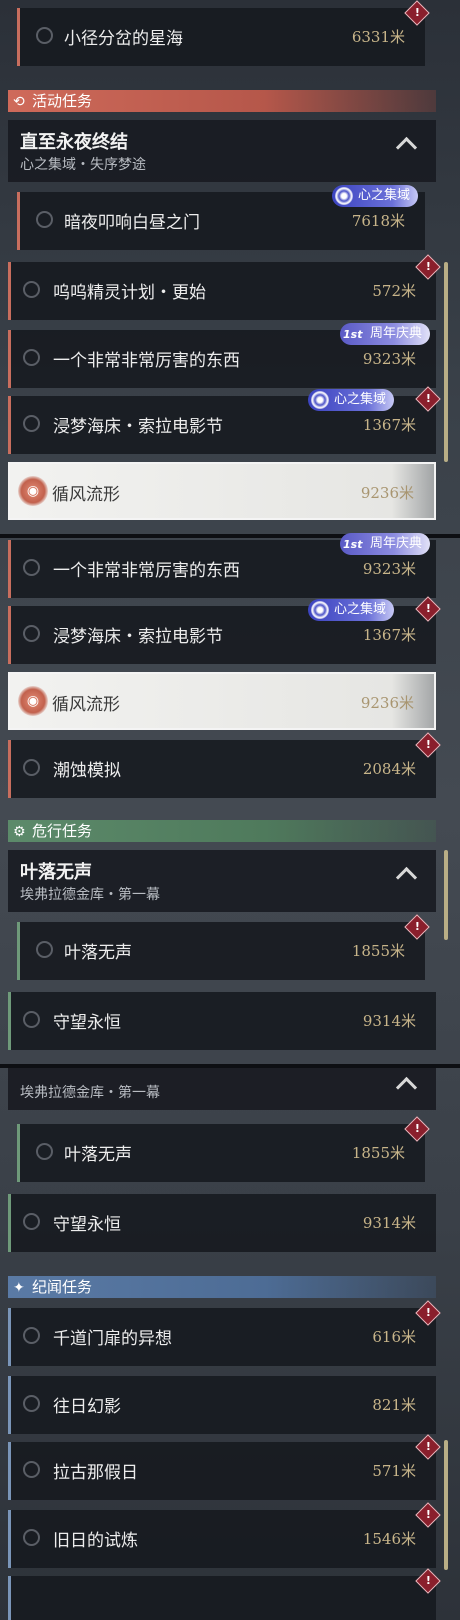 The image size is (460, 1620). What do you see at coordinates (221, 37) in the screenshot?
I see `quest-item: 小径分岔的星海 6331米` at bounding box center [221, 37].